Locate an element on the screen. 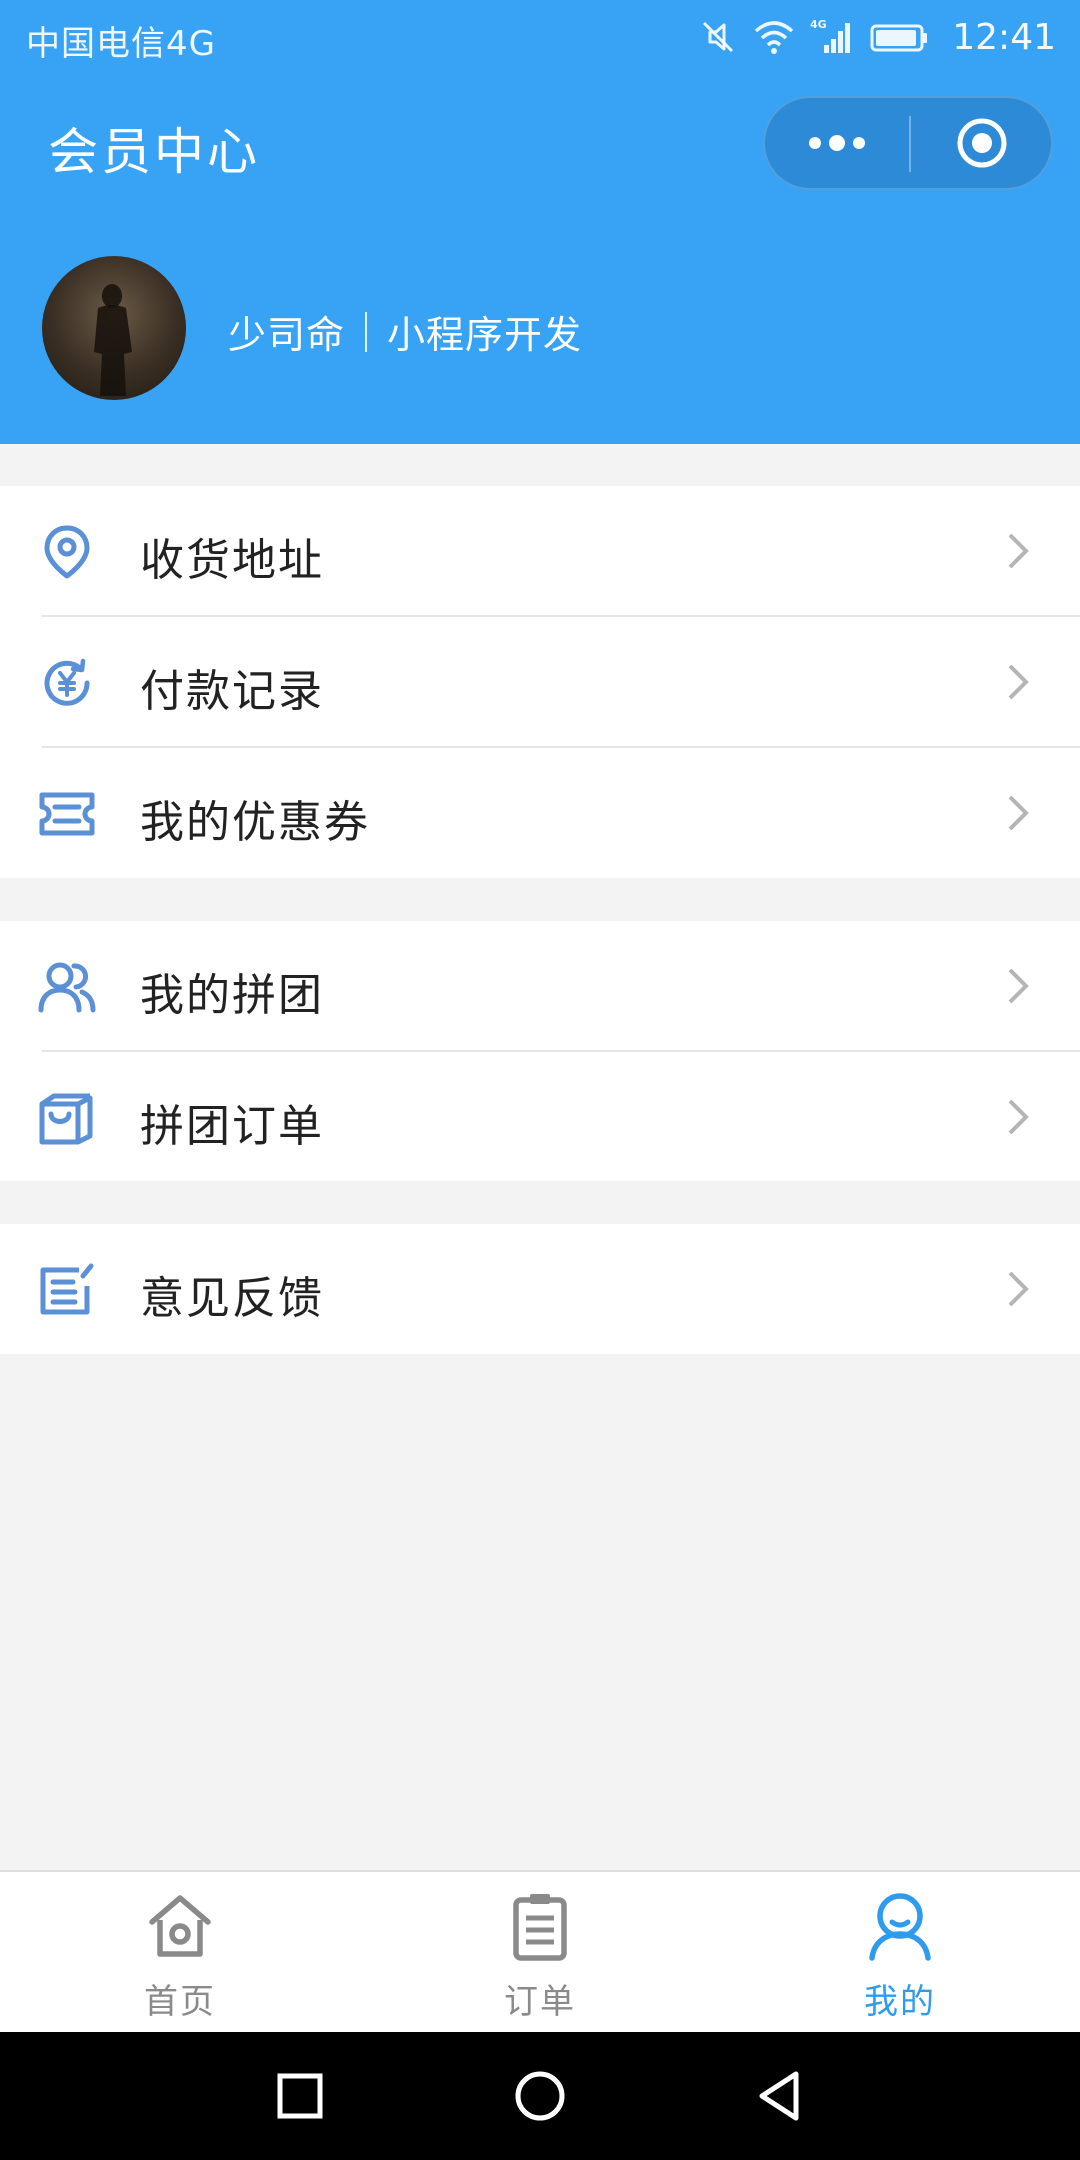 This screenshot has height=2160, width=1080. shopping-bag-icon is located at coordinates (67, 1118).